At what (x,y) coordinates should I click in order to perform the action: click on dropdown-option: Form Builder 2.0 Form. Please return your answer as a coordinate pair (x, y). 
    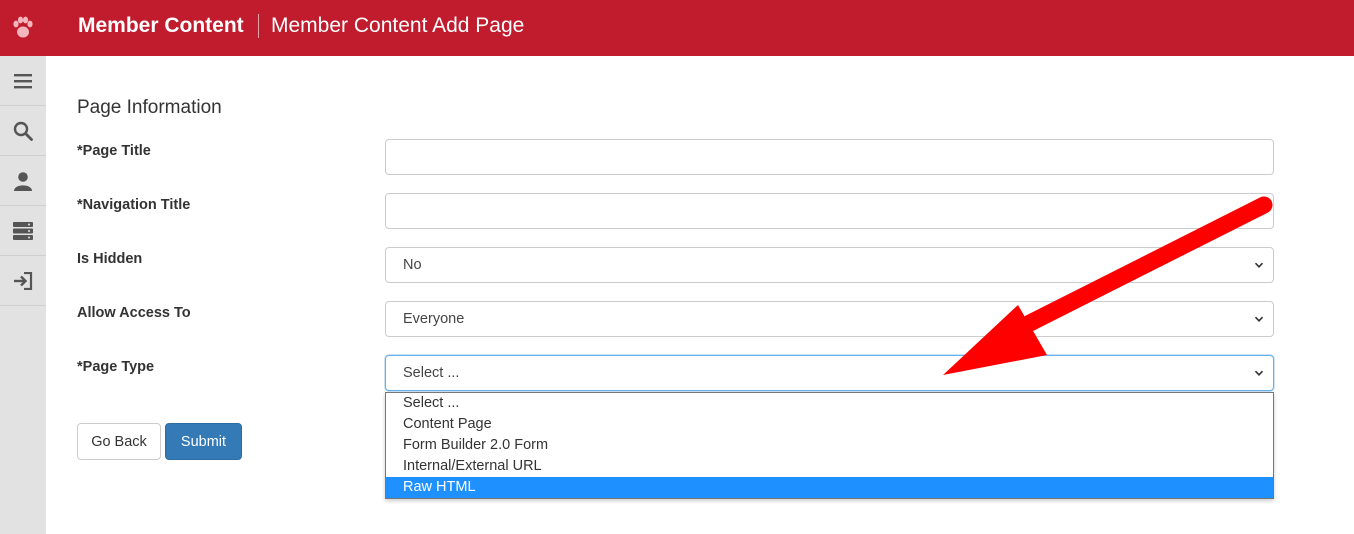
    Looking at the image, I should click on (829, 445).